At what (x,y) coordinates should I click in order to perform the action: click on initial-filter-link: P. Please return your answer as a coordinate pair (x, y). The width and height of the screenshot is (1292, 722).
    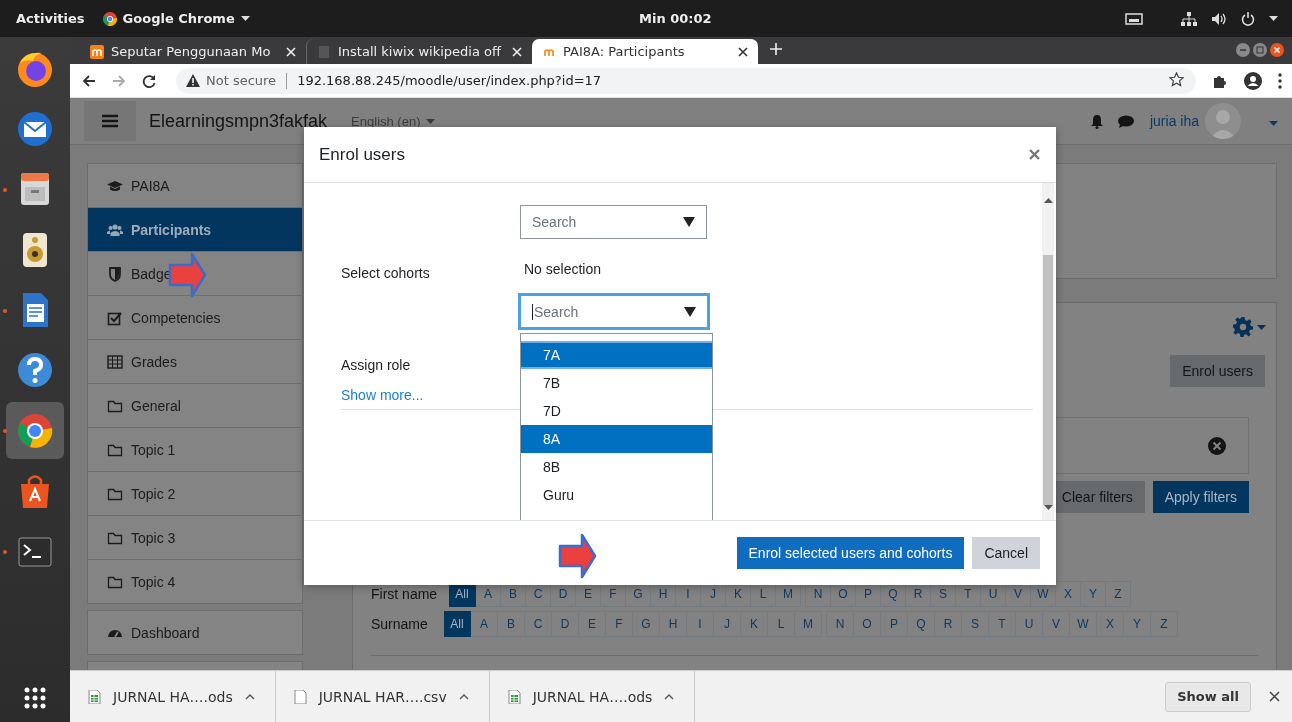
    Looking at the image, I should click on (894, 624).